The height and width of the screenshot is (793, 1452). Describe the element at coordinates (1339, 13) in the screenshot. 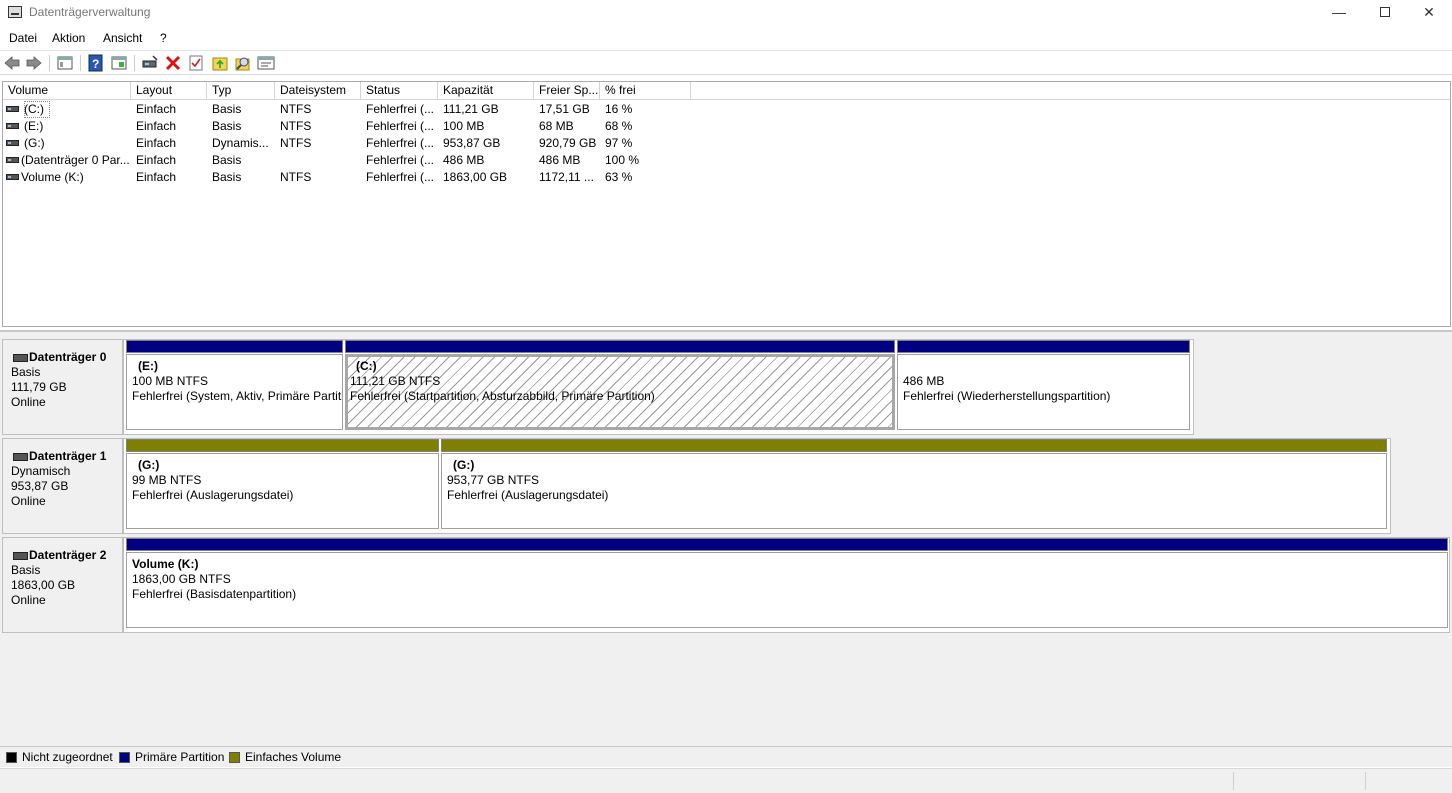

I see `minimize-button: —` at that location.